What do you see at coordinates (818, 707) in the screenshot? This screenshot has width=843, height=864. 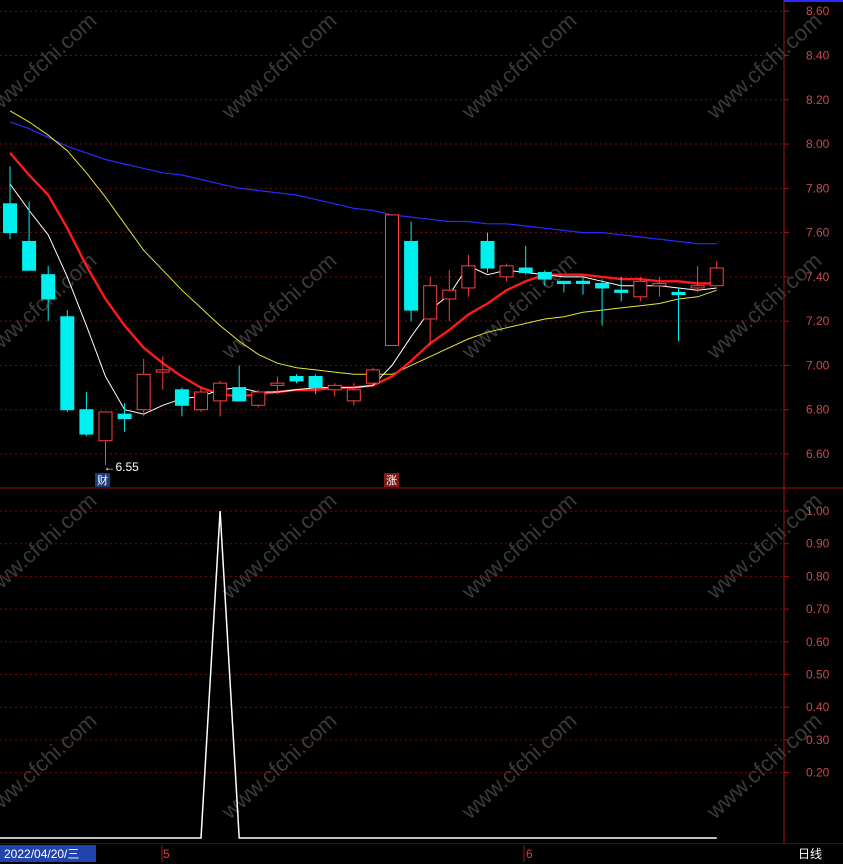 I see `indicator-tick-label: 0.40` at bounding box center [818, 707].